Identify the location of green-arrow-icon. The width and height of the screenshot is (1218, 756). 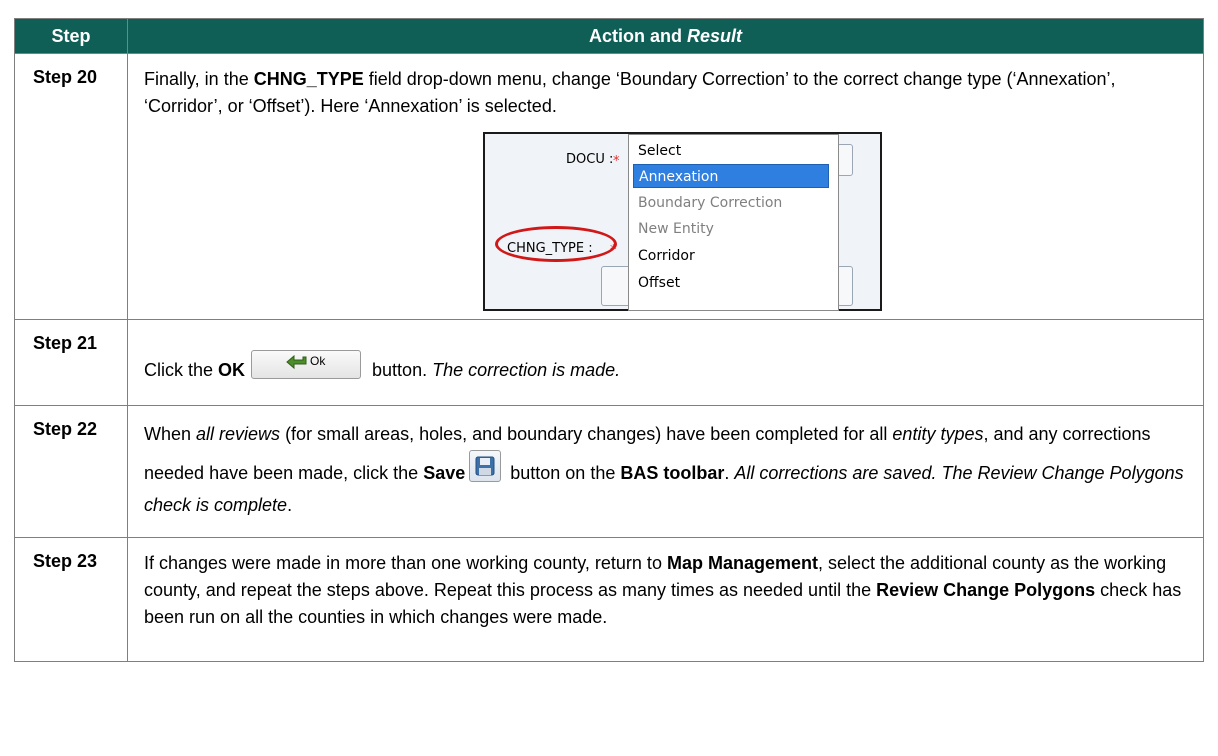
(296, 362).